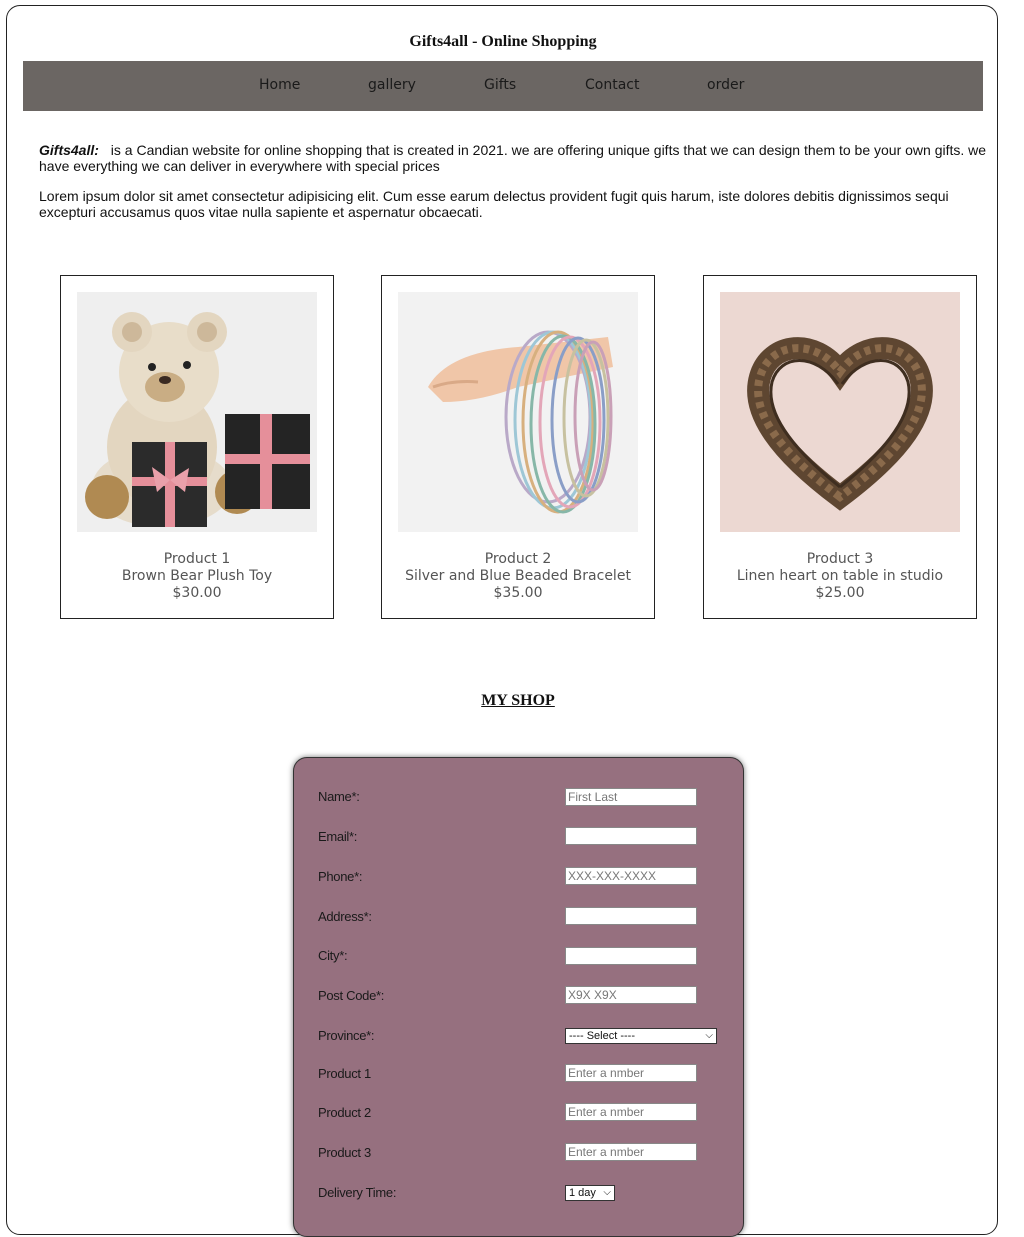 This screenshot has width=1024, height=1237. What do you see at coordinates (392, 85) in the screenshot?
I see `nav-gallery-link: gallery` at bounding box center [392, 85].